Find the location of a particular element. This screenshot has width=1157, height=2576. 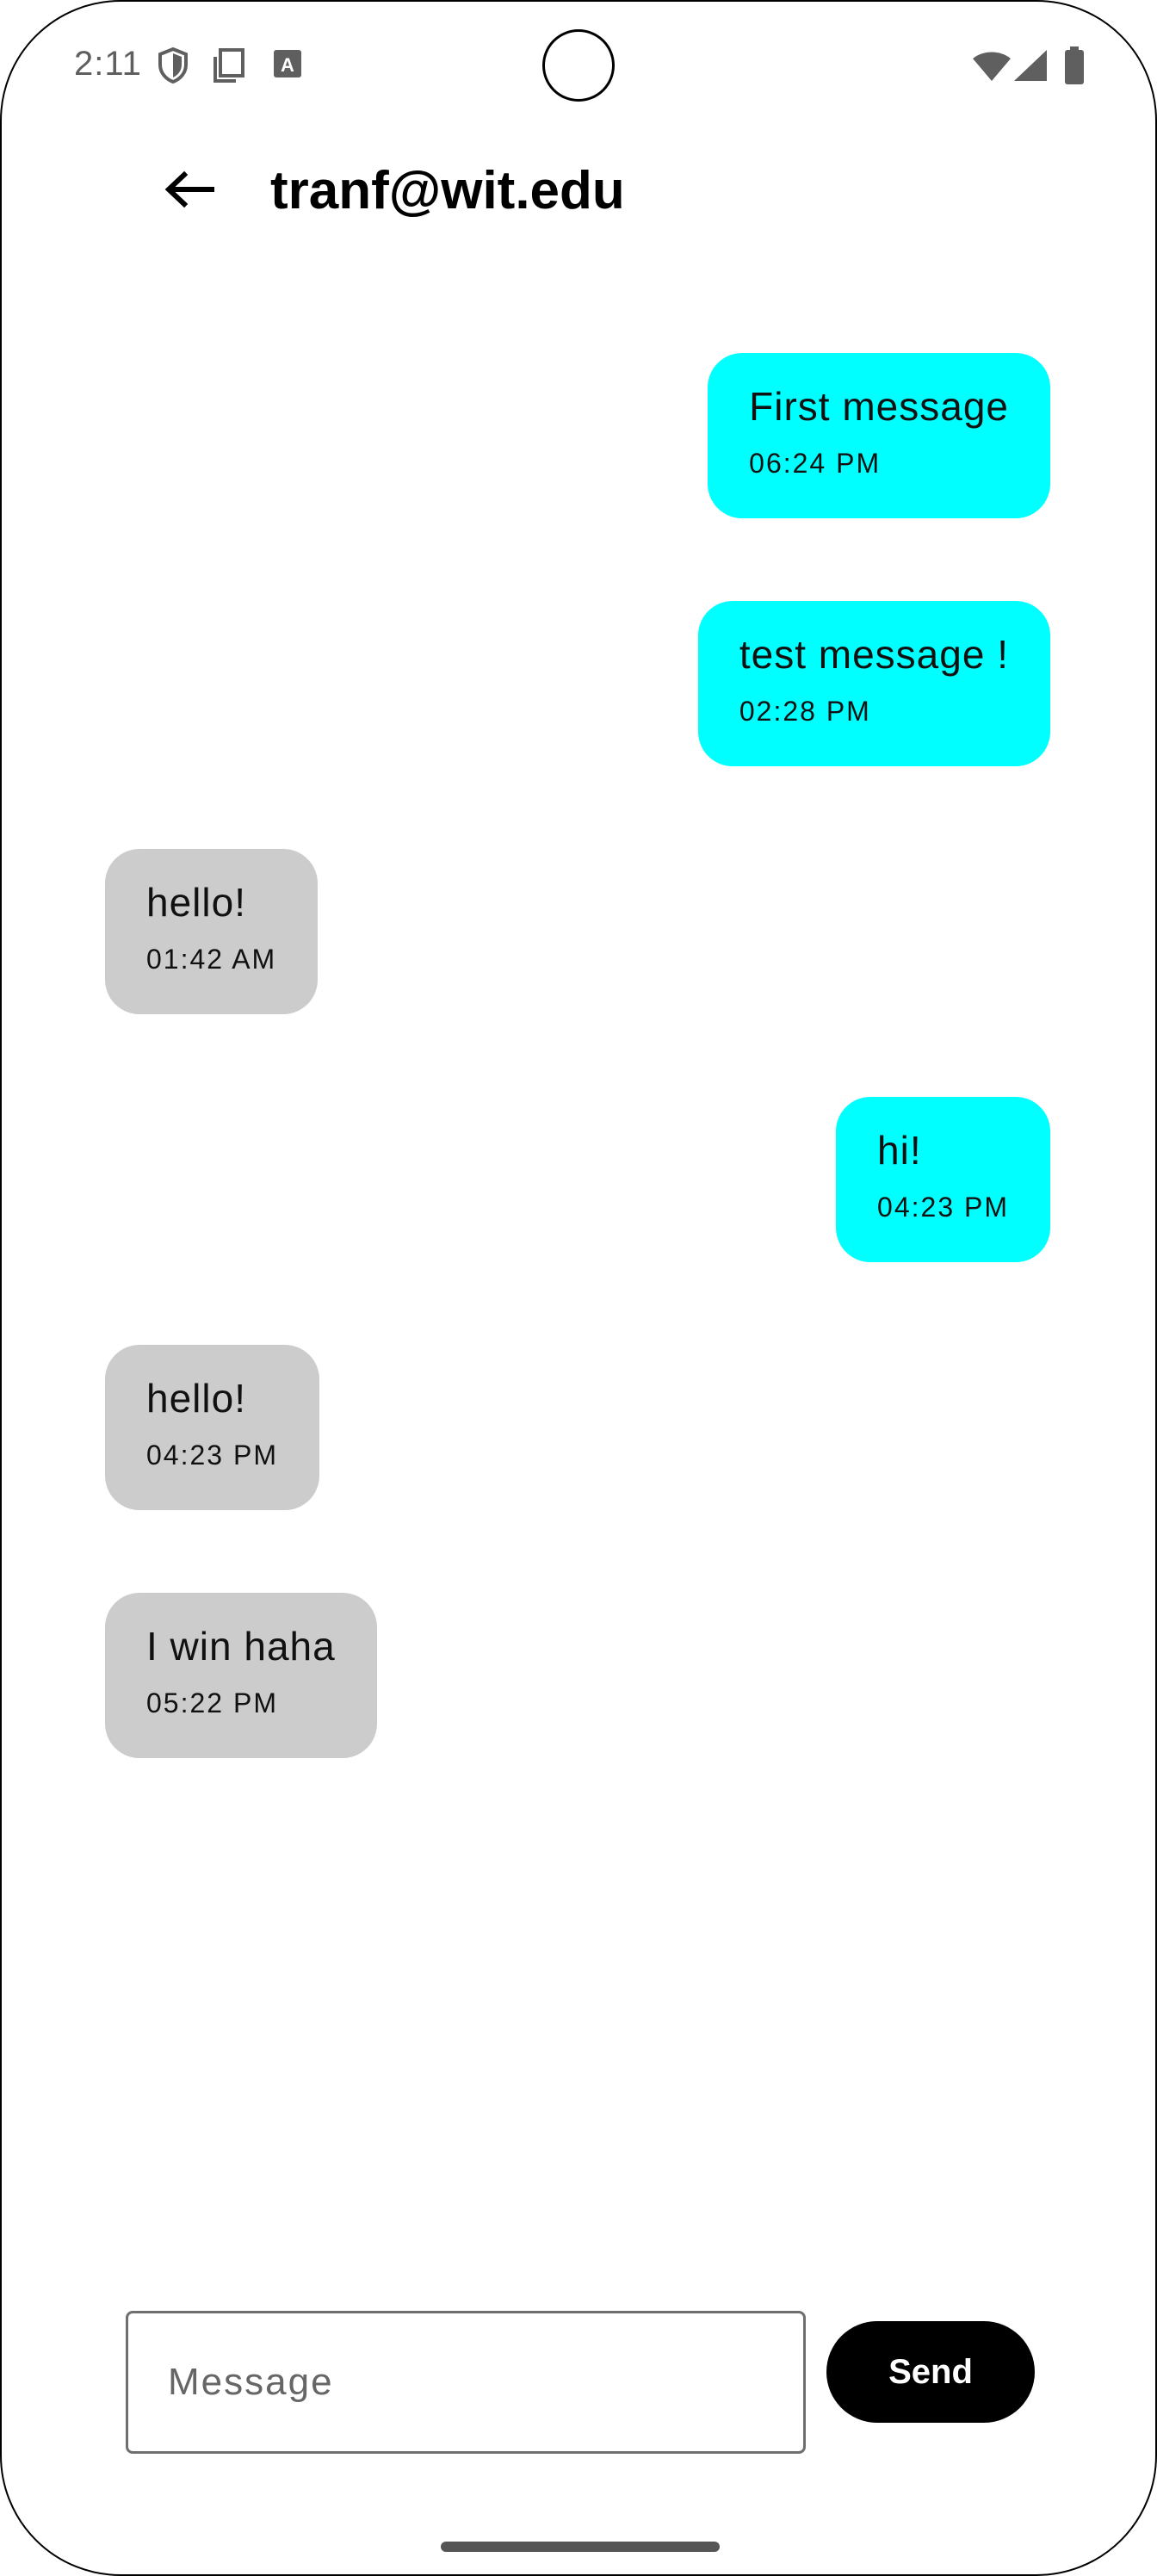

message-text: hi! is located at coordinates (899, 1150).